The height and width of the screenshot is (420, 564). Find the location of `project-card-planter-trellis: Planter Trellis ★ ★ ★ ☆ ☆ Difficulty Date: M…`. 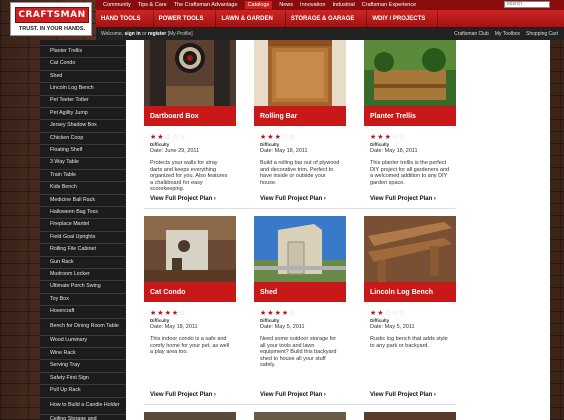

project-card-planter-trellis: Planter Trellis ★ ★ ★ ☆ ☆ Difficulty Date: M… is located at coordinates (410, 113).